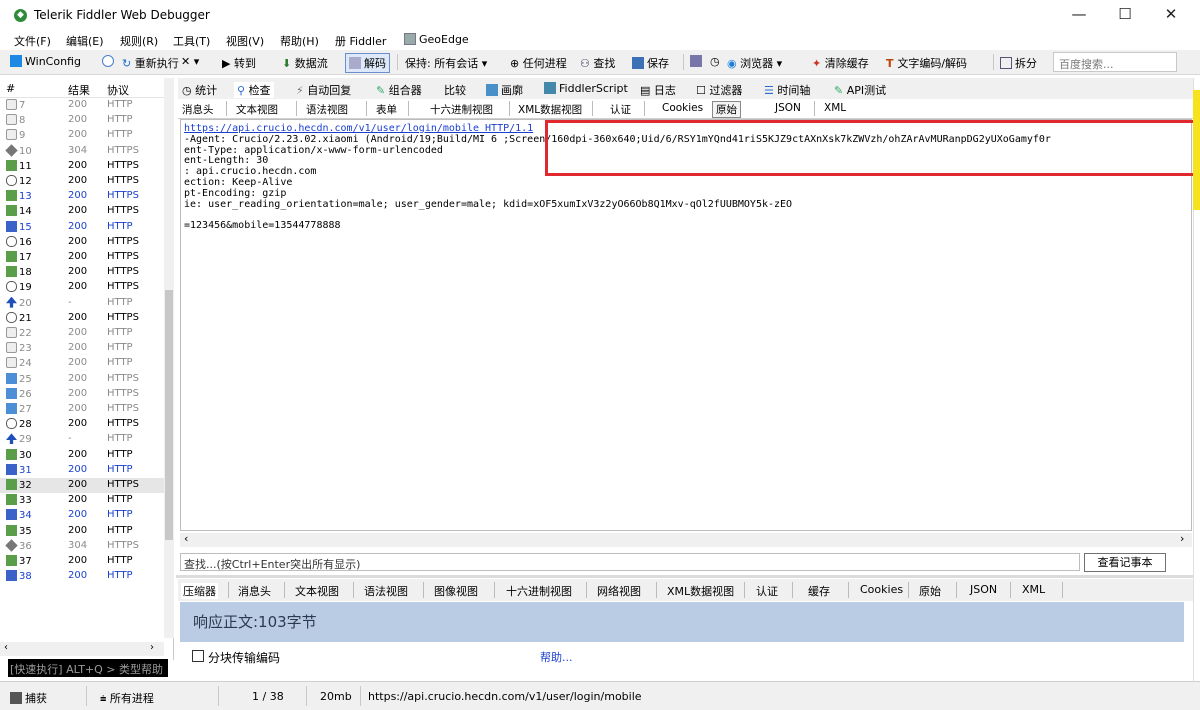 This screenshot has width=1200, height=710. What do you see at coordinates (82, 211) in the screenshot?
I see `session-row: 14 200 HTTPS` at bounding box center [82, 211].